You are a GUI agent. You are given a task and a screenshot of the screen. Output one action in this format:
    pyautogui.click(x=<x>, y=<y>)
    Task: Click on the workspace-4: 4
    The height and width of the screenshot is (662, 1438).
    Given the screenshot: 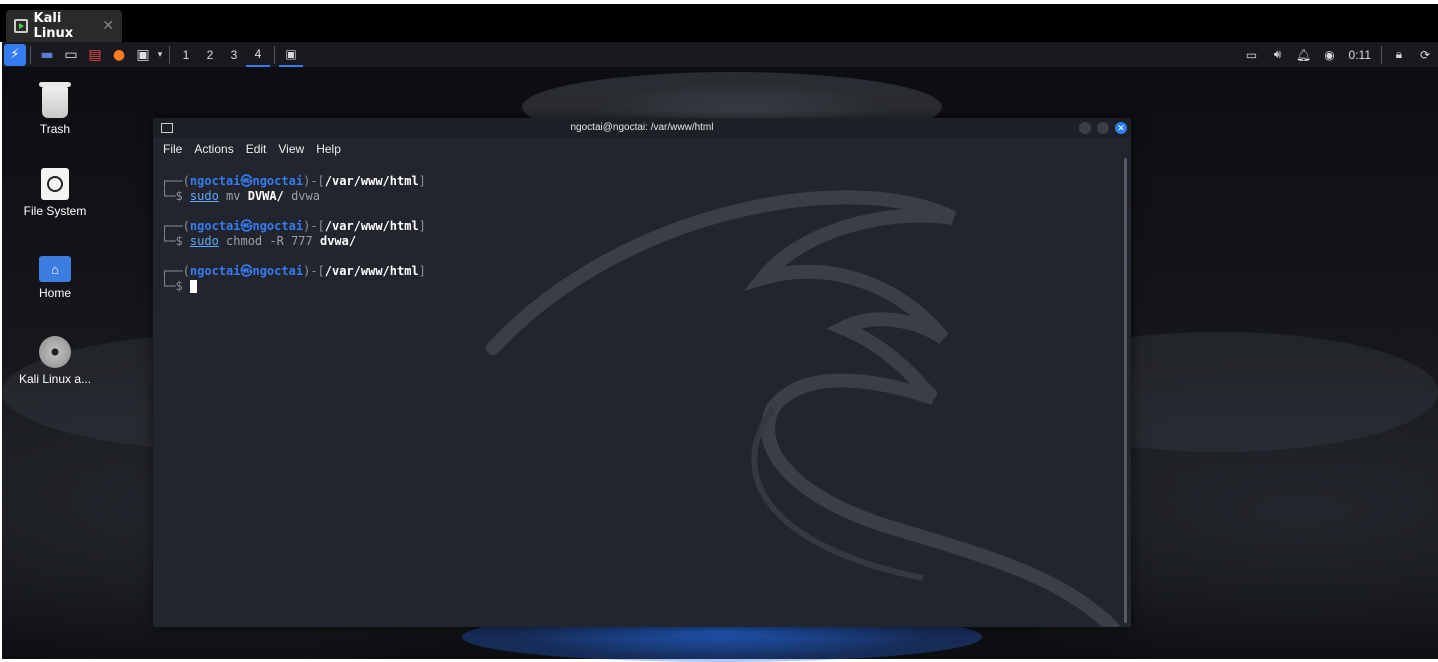 What is the action you would take?
    pyautogui.click(x=258, y=54)
    